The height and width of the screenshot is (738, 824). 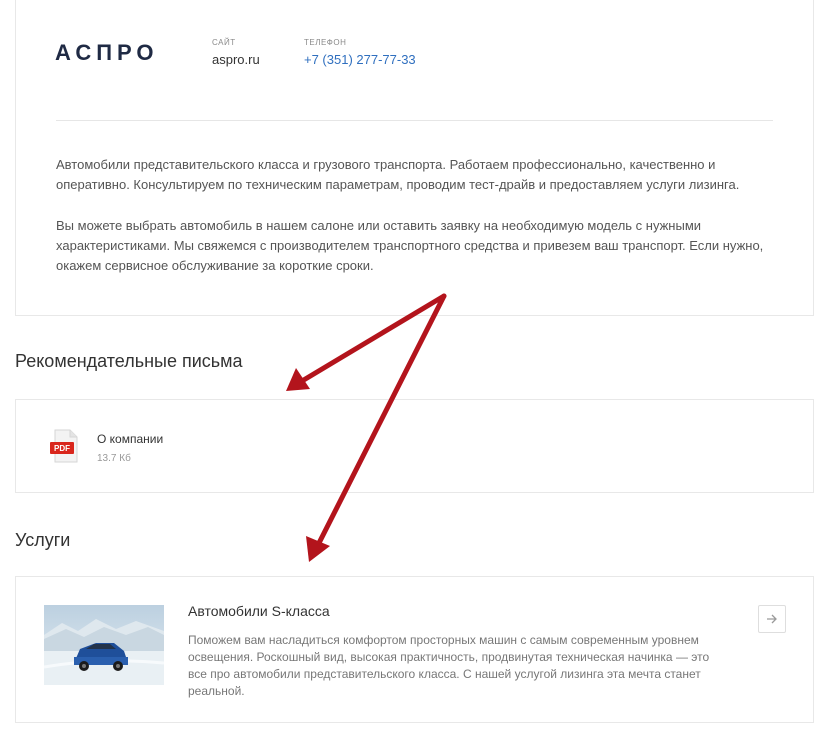 I want to click on phone-contact: ТЕЛЕФОН +7 (351) 277-77-33, so click(x=360, y=52).